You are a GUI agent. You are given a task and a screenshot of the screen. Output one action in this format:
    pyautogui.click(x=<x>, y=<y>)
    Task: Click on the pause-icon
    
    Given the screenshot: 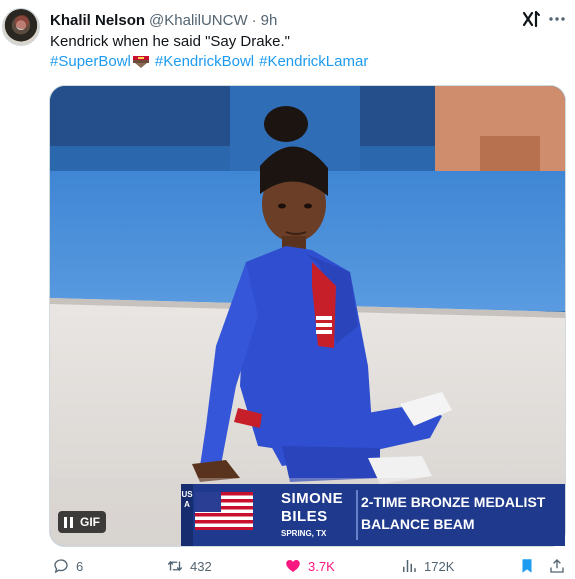 What is the action you would take?
    pyautogui.click(x=69, y=522)
    